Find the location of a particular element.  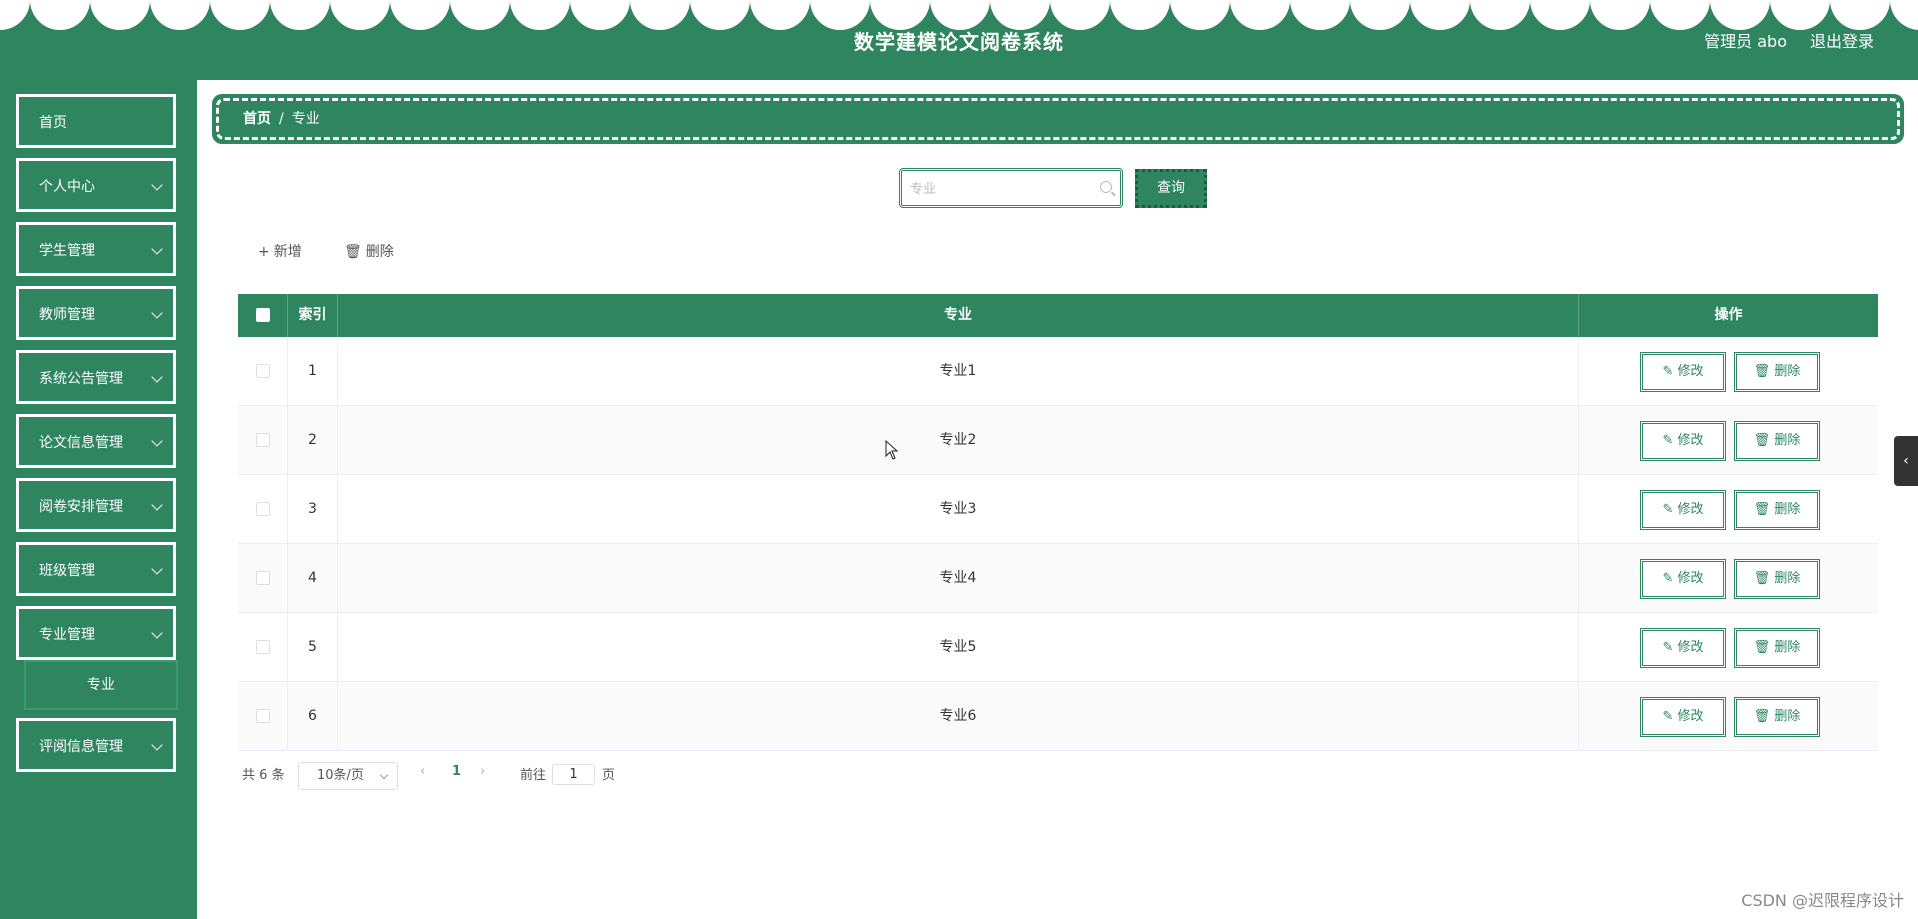

breadcrumb: 首页 / 专业 is located at coordinates (1058, 119).